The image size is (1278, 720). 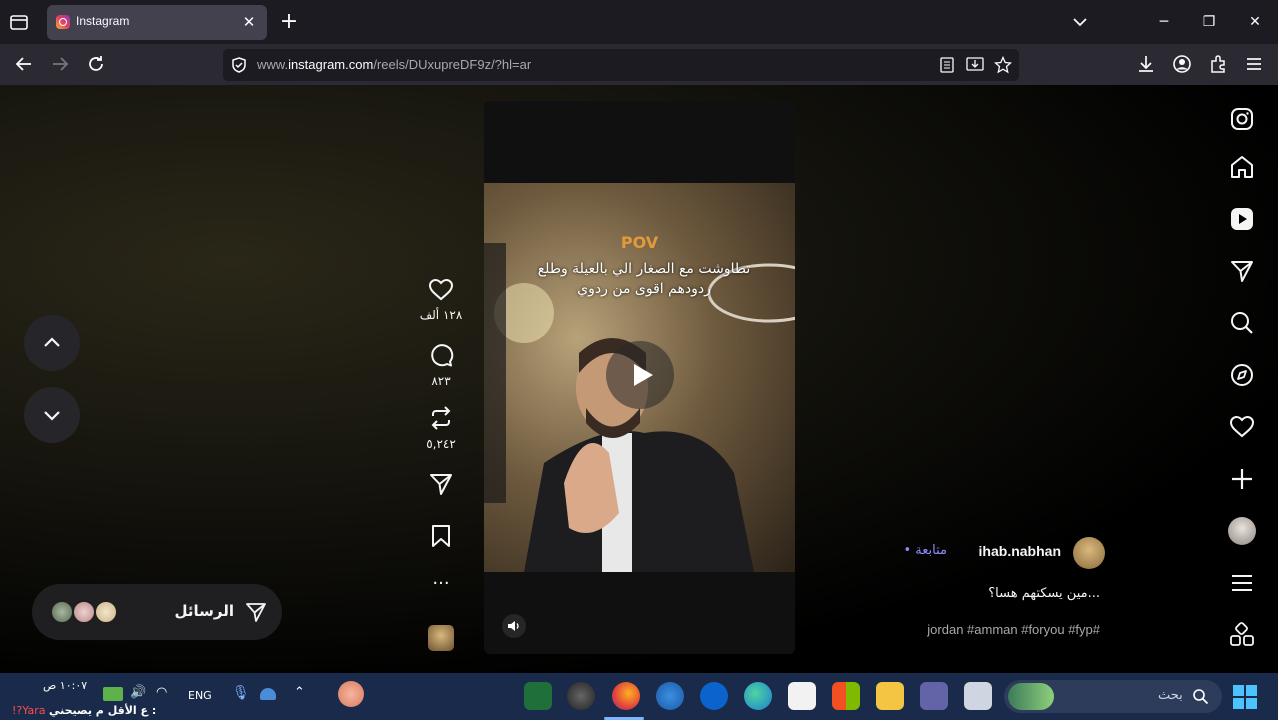 I want to click on minimize-icon: ─, so click(x=1164, y=22).